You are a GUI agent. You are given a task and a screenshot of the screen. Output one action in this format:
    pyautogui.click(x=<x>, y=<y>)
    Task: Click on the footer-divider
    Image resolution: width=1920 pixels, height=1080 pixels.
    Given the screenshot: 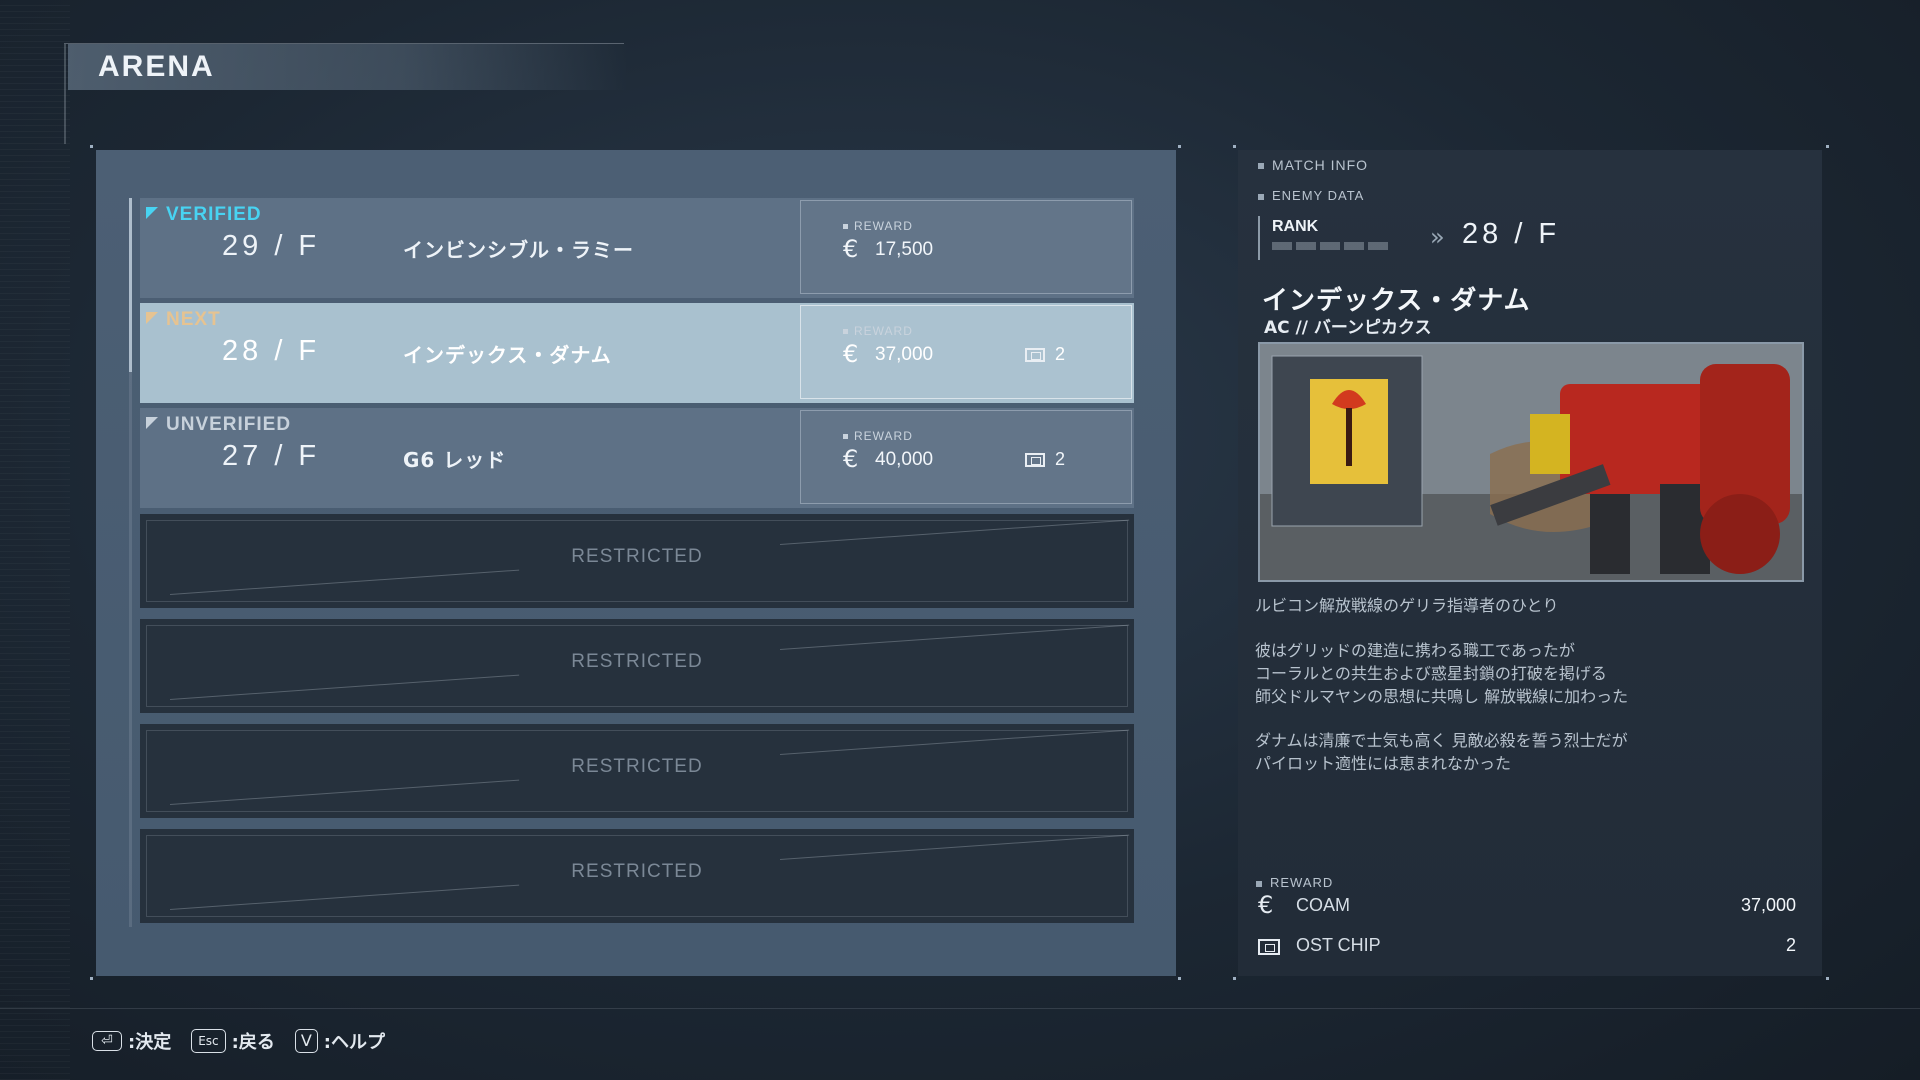 What is the action you would take?
    pyautogui.click(x=960, y=1008)
    